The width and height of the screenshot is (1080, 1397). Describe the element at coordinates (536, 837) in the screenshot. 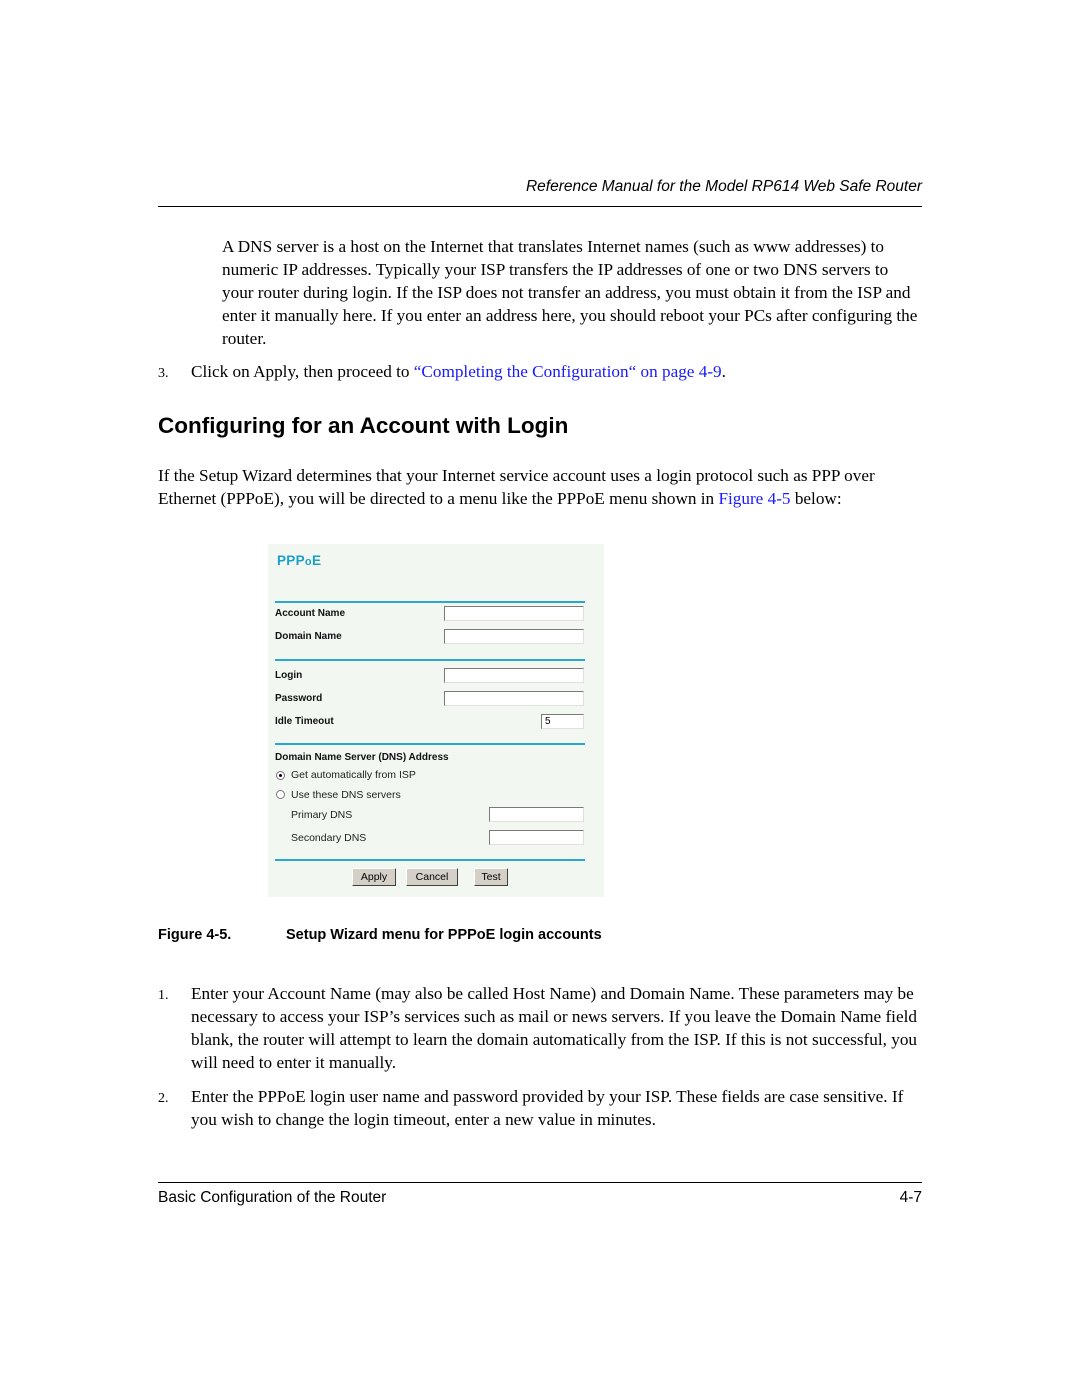

I see `secondary-dns-input` at that location.